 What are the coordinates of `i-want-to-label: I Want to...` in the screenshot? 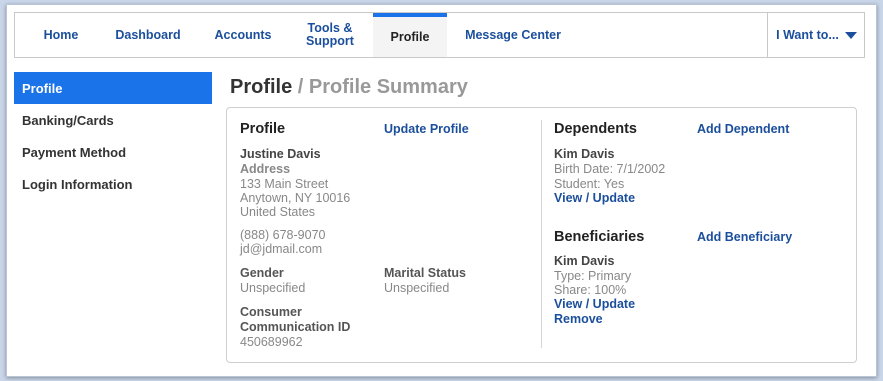 It's located at (807, 34).